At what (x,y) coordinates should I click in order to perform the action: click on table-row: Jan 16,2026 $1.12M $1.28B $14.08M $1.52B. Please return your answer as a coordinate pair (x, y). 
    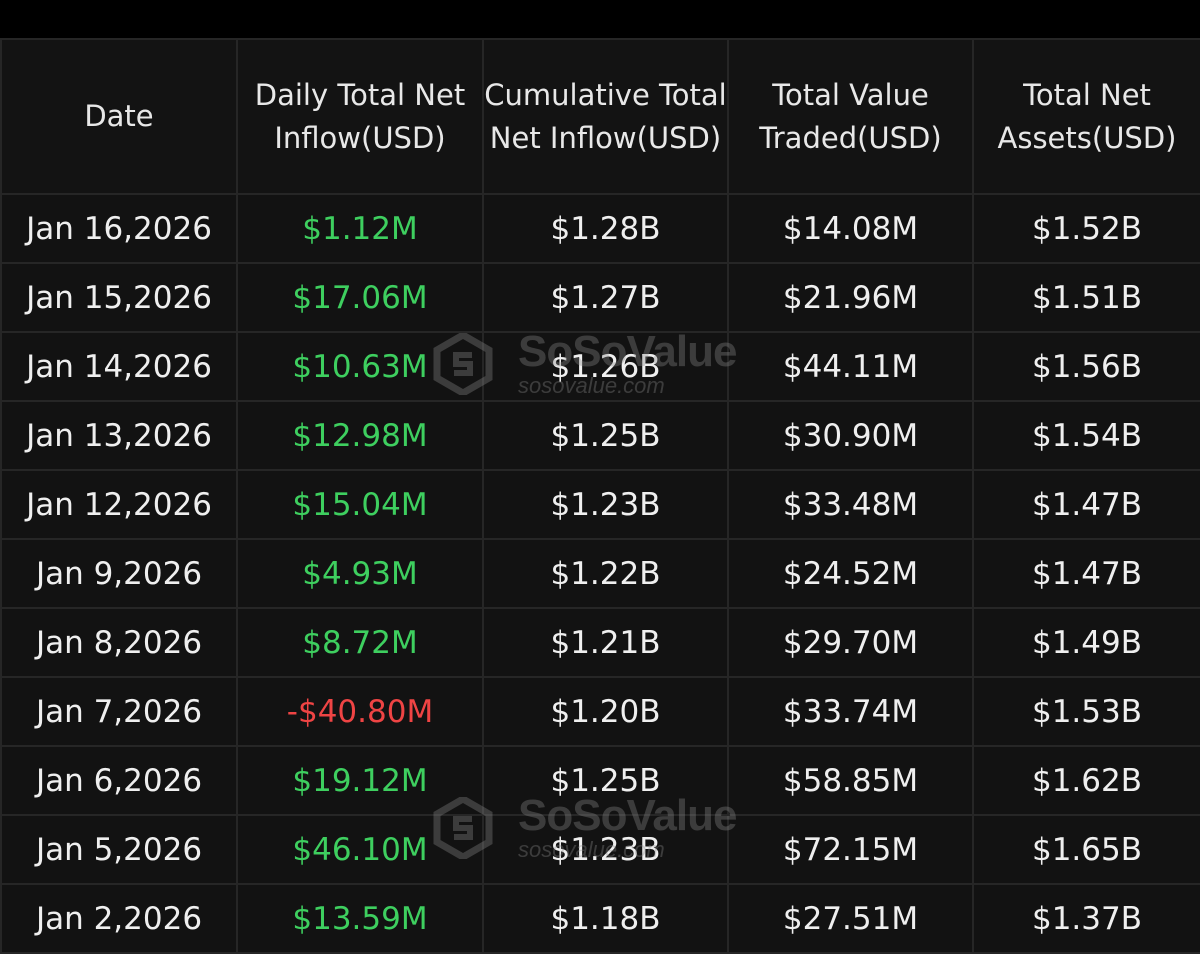
    Looking at the image, I should click on (600, 228).